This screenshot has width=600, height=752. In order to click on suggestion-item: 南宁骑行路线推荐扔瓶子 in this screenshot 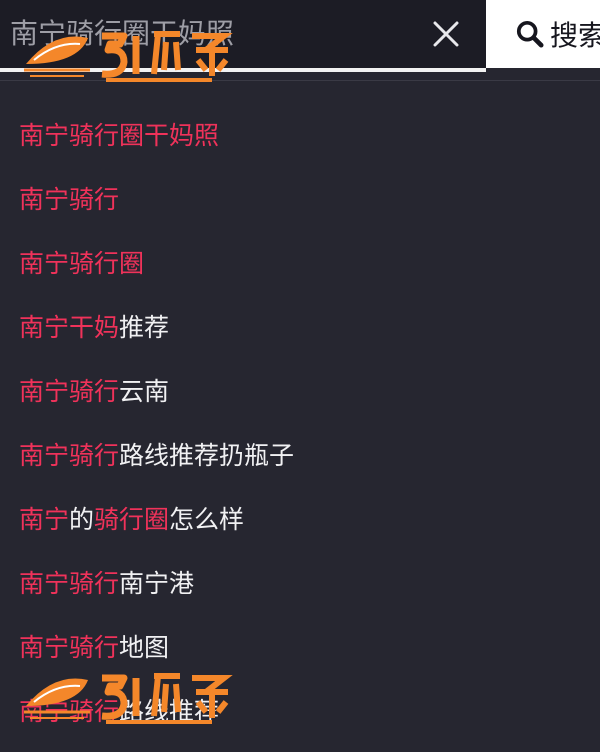, I will do `click(300, 456)`.